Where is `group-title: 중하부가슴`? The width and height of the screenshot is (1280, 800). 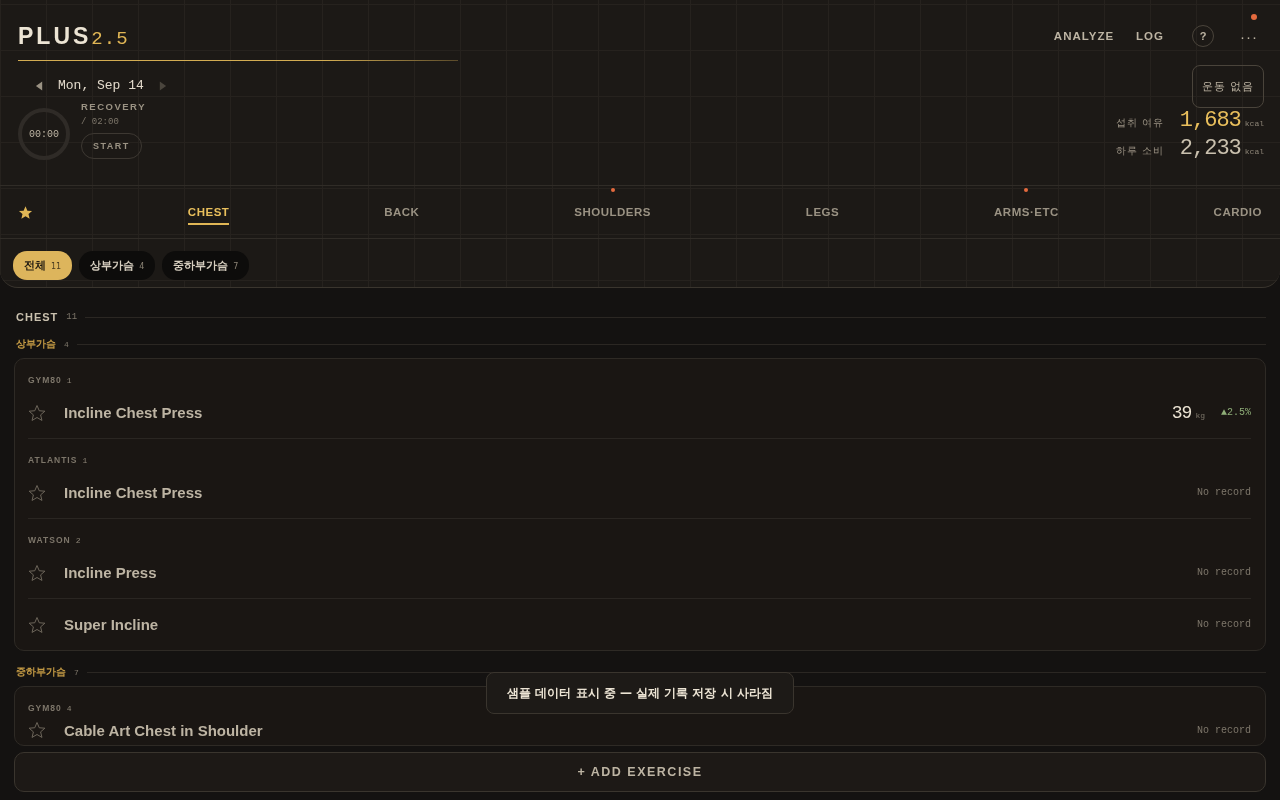
group-title: 중하부가슴 is located at coordinates (41, 672).